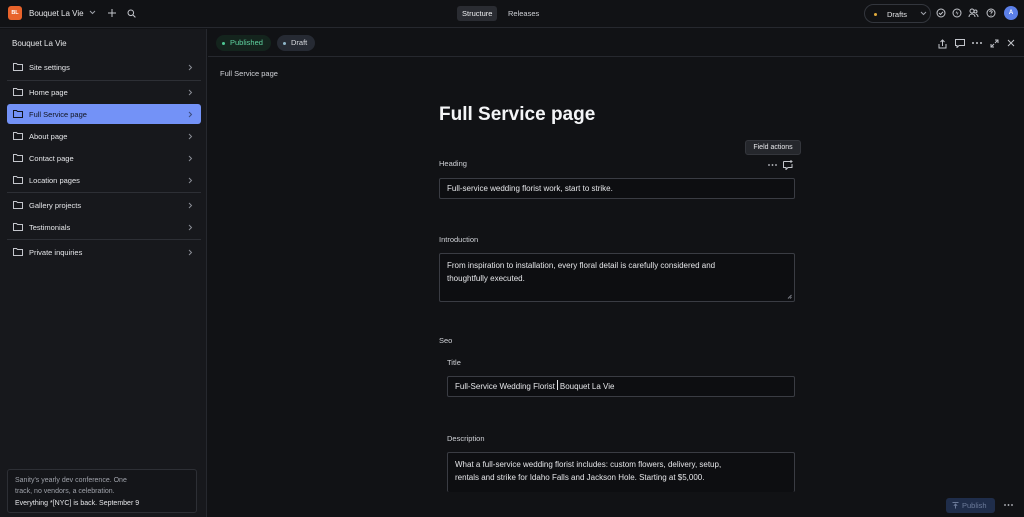 The width and height of the screenshot is (1024, 517). I want to click on sidebar-item-label: Gallery projects, so click(55, 205).